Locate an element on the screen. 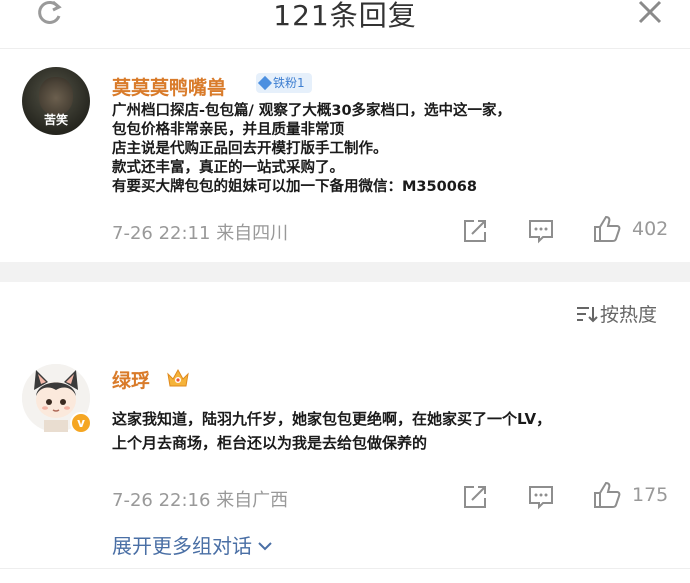  verified-icon: v is located at coordinates (81, 423).